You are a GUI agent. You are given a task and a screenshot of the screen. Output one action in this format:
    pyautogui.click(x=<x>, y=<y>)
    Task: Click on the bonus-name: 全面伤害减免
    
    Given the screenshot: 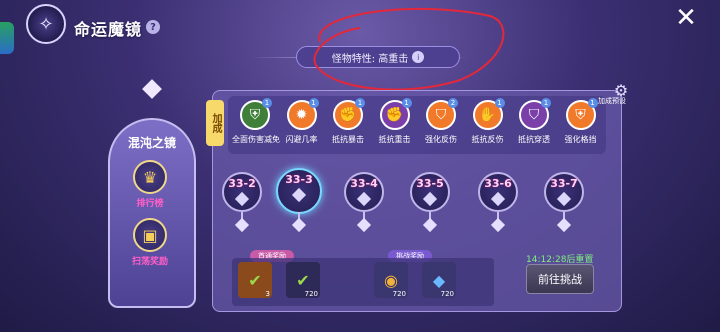 What is the action you would take?
    pyautogui.click(x=256, y=139)
    